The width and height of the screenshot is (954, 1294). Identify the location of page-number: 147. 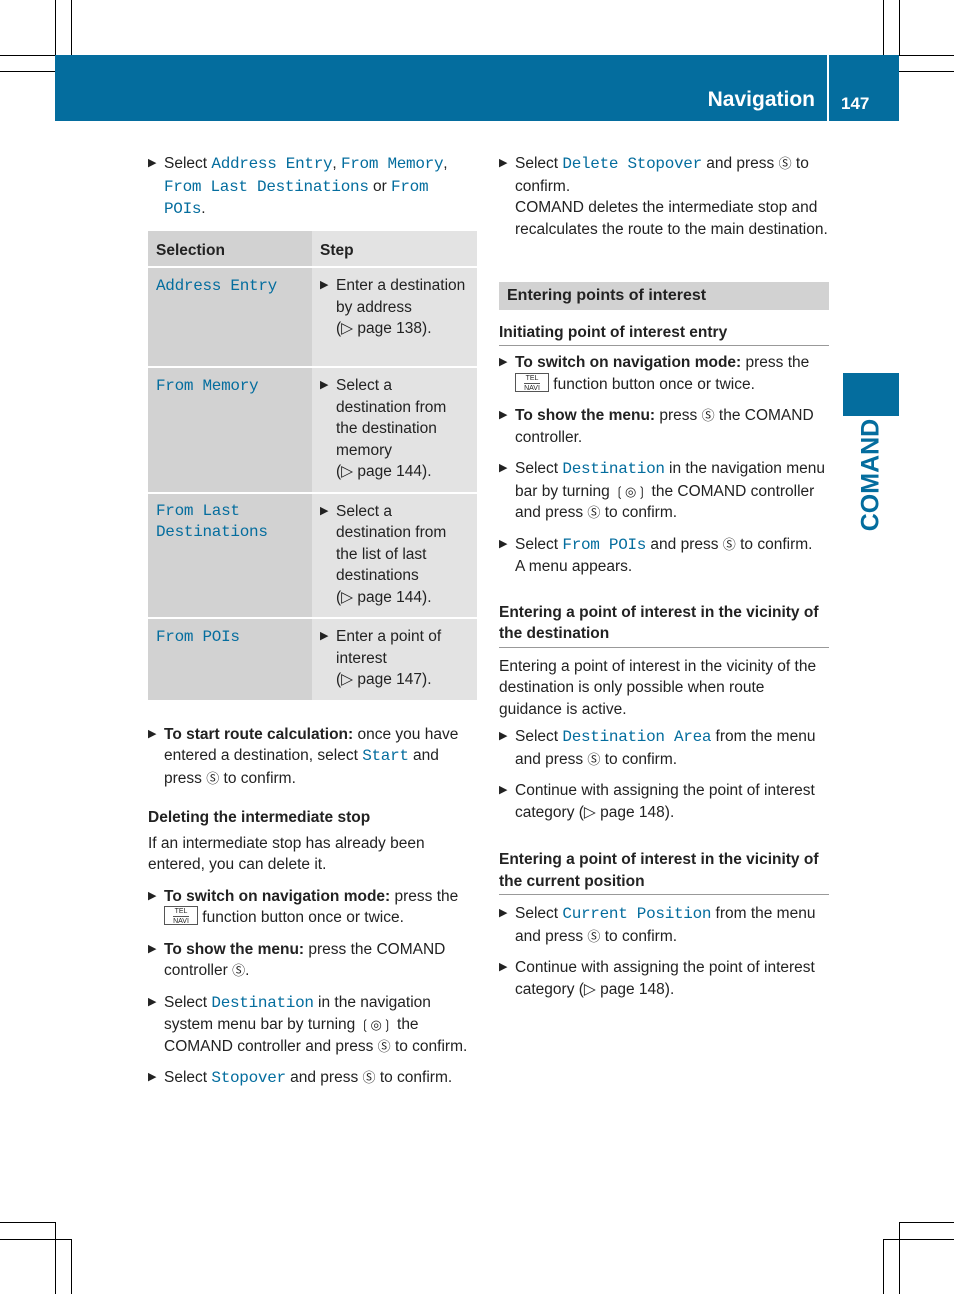
(855, 103).